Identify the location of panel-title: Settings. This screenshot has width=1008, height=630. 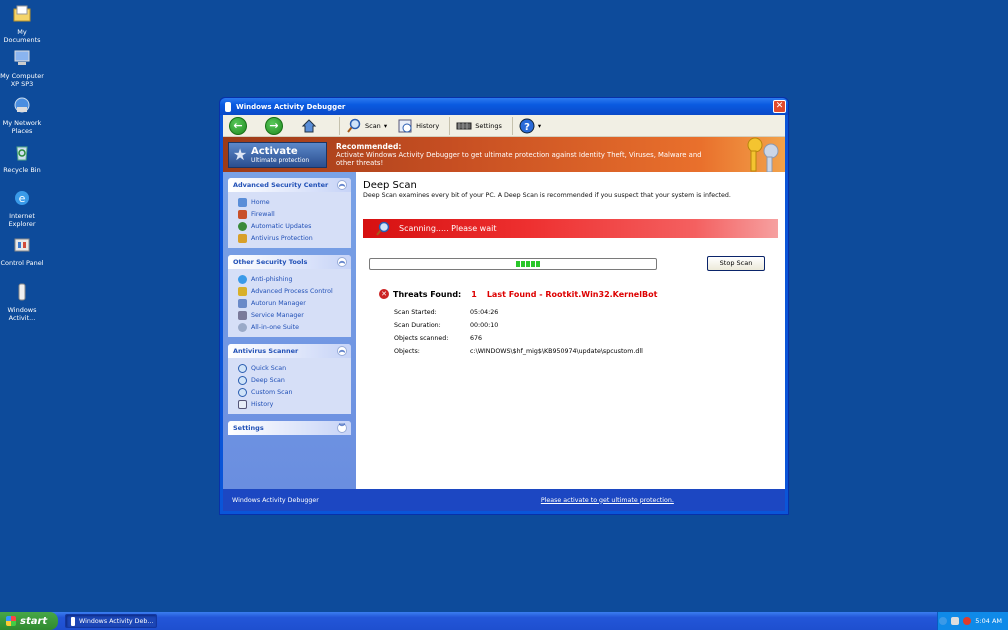
(248, 428).